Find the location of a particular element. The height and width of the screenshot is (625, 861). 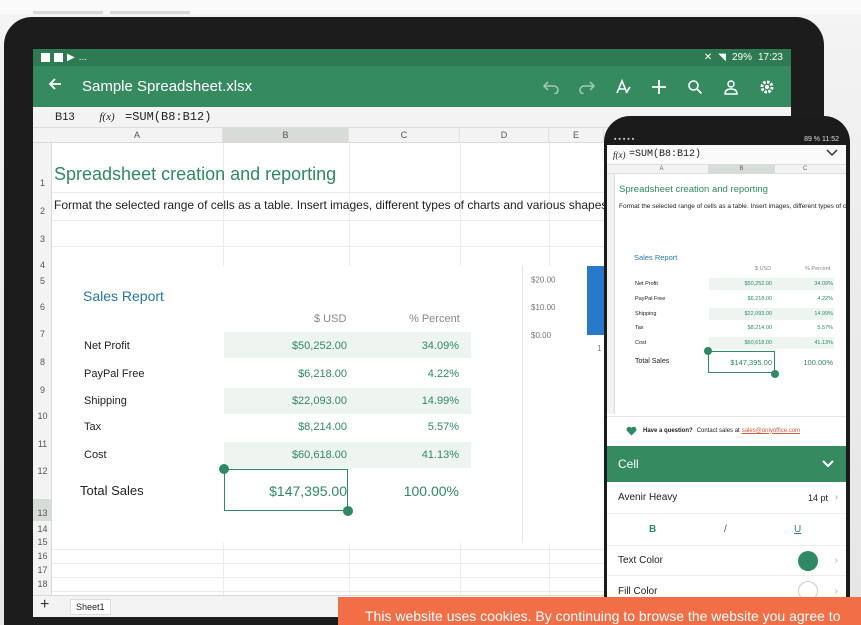

sheet-tab: Sheet1 is located at coordinates (90, 607).